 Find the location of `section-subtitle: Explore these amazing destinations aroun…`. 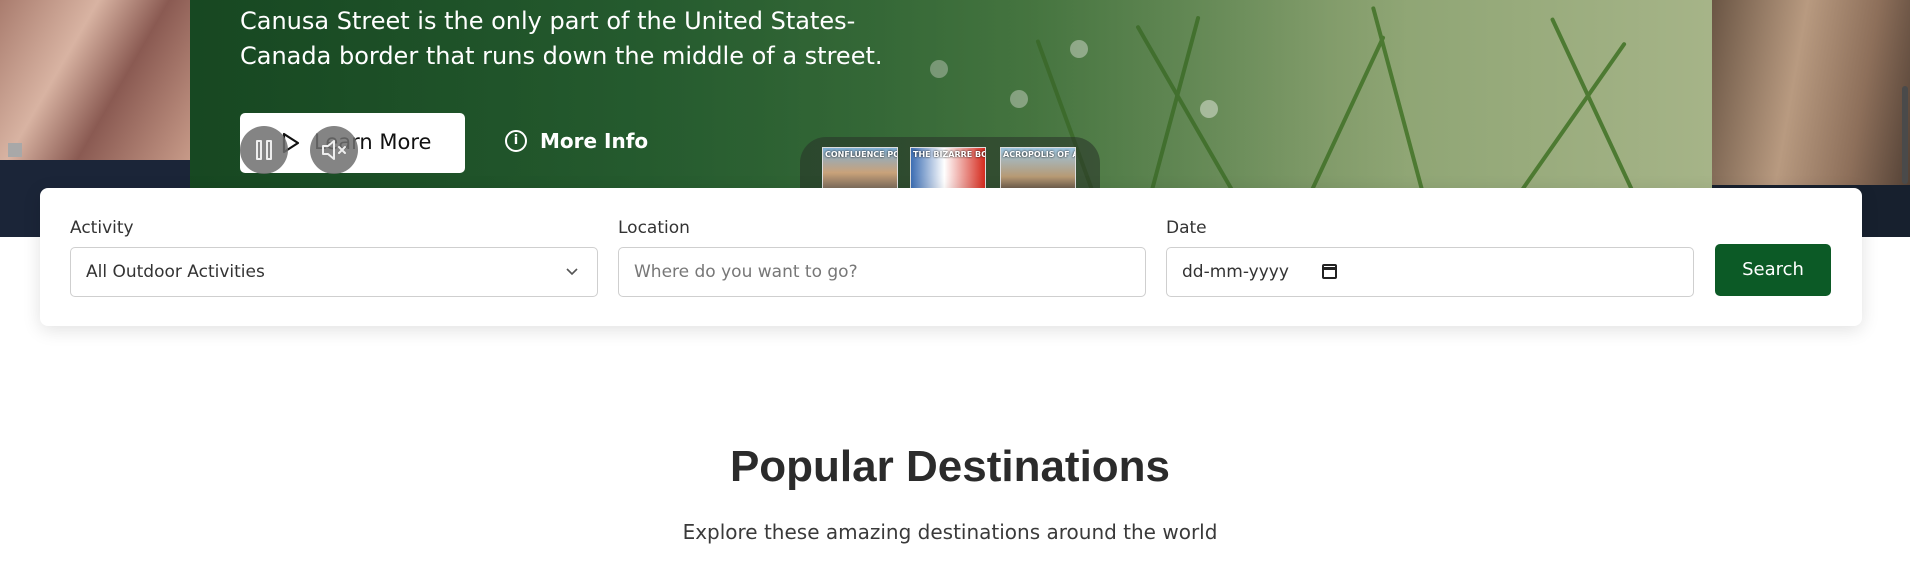

section-subtitle: Explore these amazing destinations aroun… is located at coordinates (950, 532).